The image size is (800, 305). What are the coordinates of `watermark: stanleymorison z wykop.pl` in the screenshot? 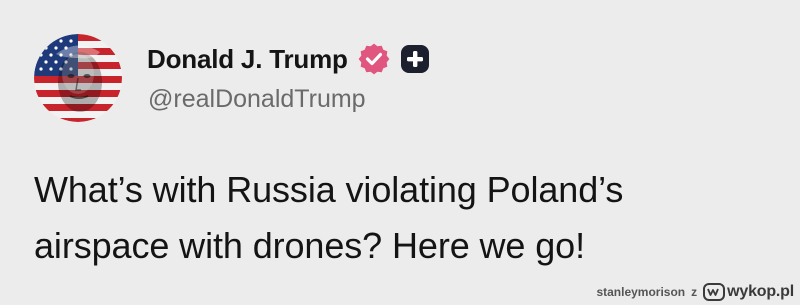 It's located at (695, 292).